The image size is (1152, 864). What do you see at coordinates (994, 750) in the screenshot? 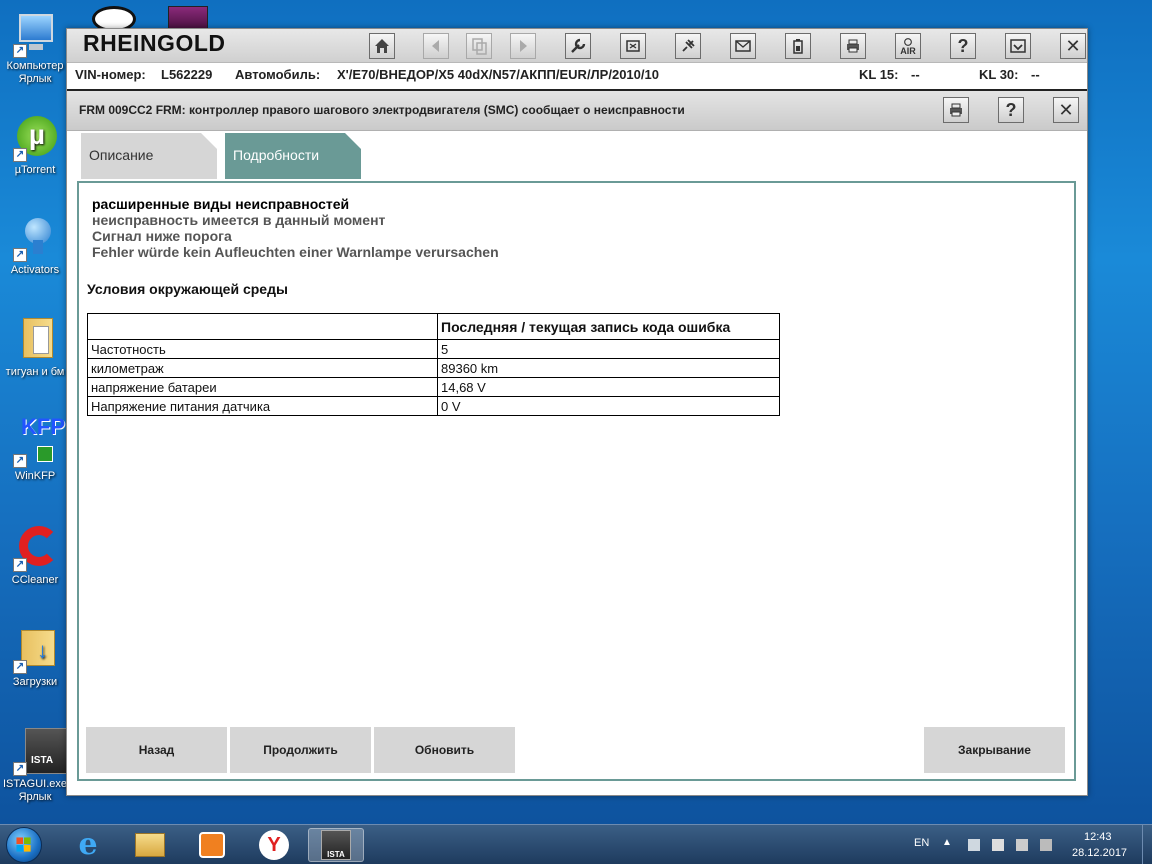
I see `close-button: Закрывание` at bounding box center [994, 750].